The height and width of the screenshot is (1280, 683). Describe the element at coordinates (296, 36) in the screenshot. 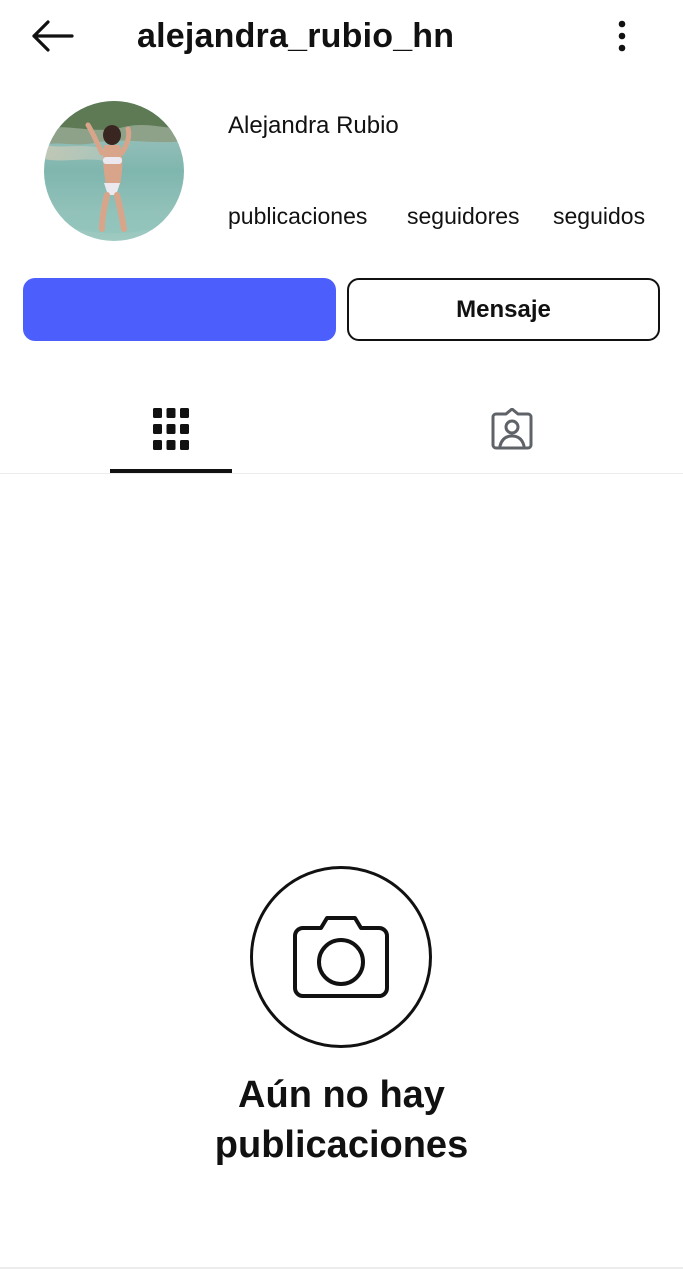

I see `profile-username: alejandra_rubio_hn` at that location.